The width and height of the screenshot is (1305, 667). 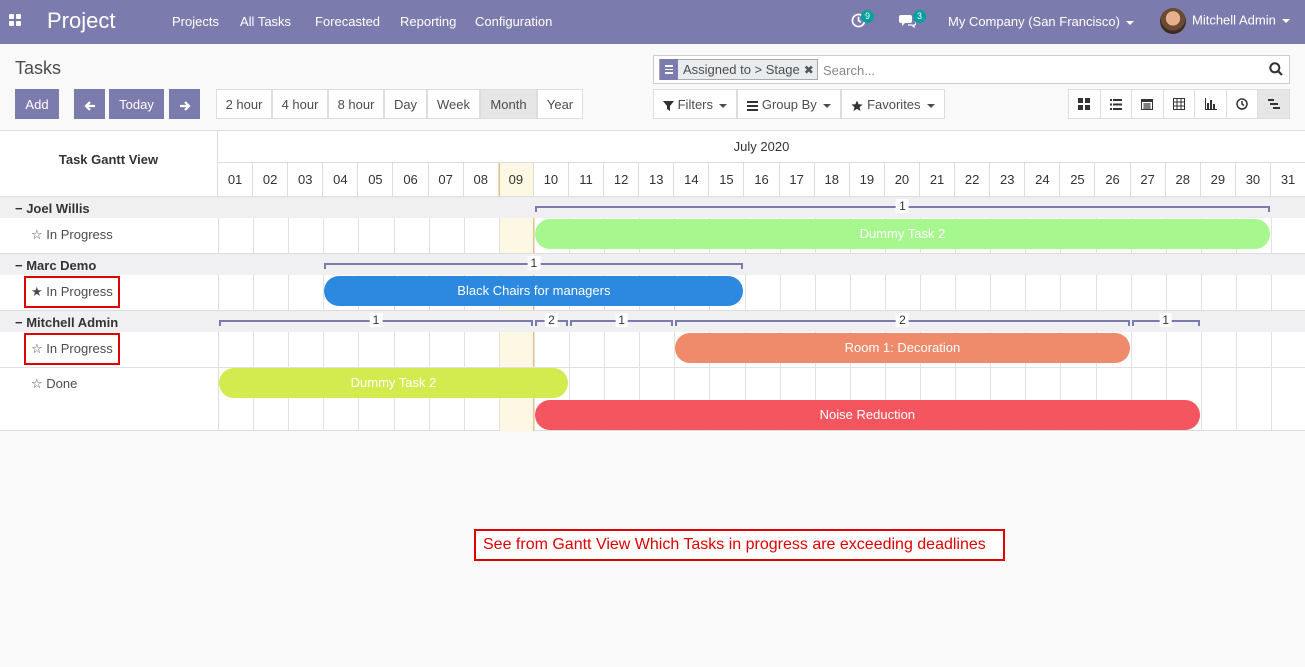 I want to click on row-label-done: ☆ Done, so click(x=54, y=384).